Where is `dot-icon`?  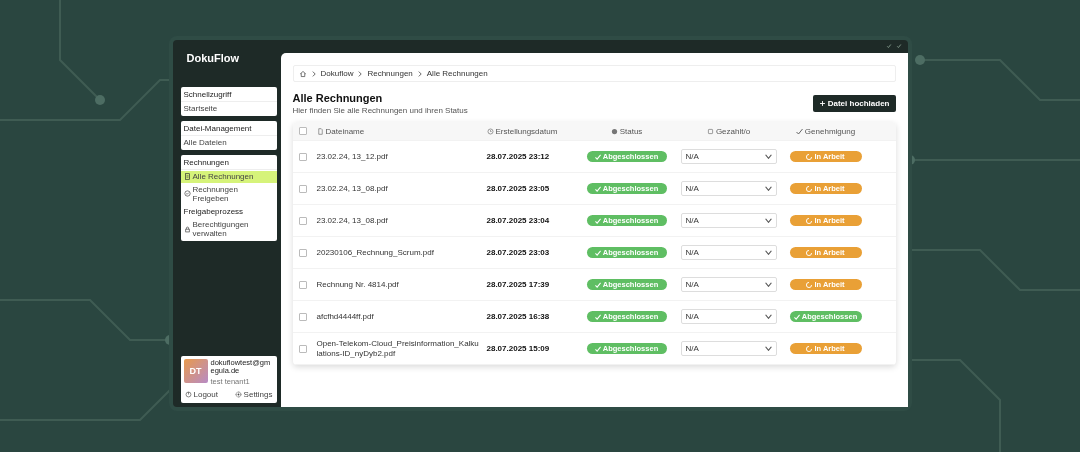
dot-icon is located at coordinates (614, 131).